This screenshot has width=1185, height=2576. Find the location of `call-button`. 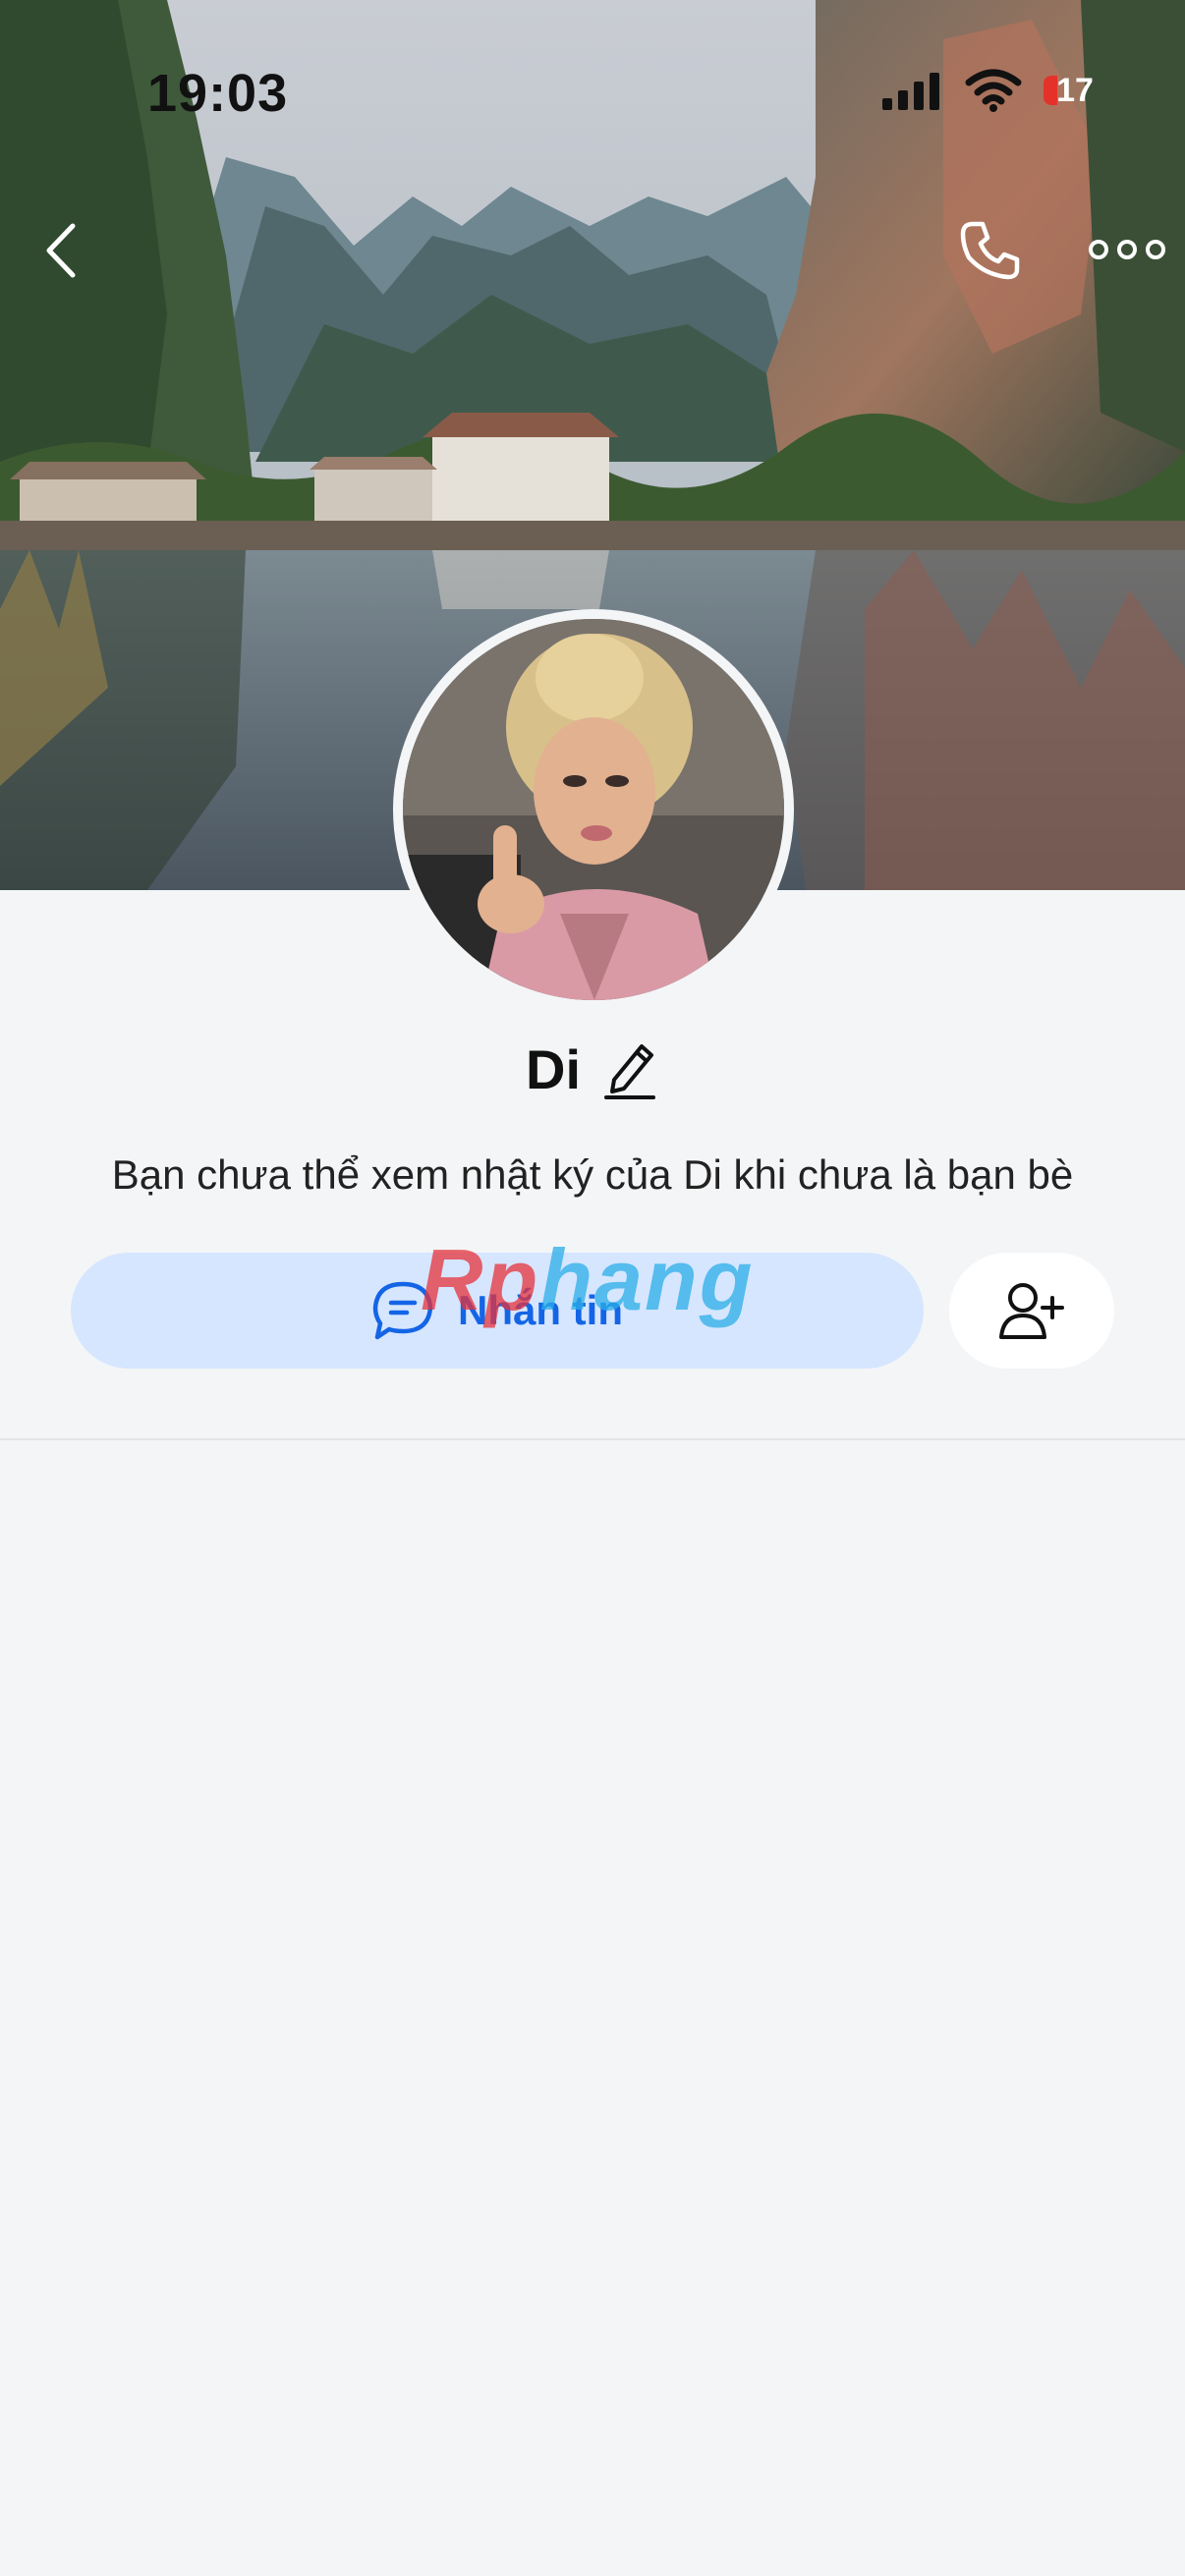

call-button is located at coordinates (990, 250).